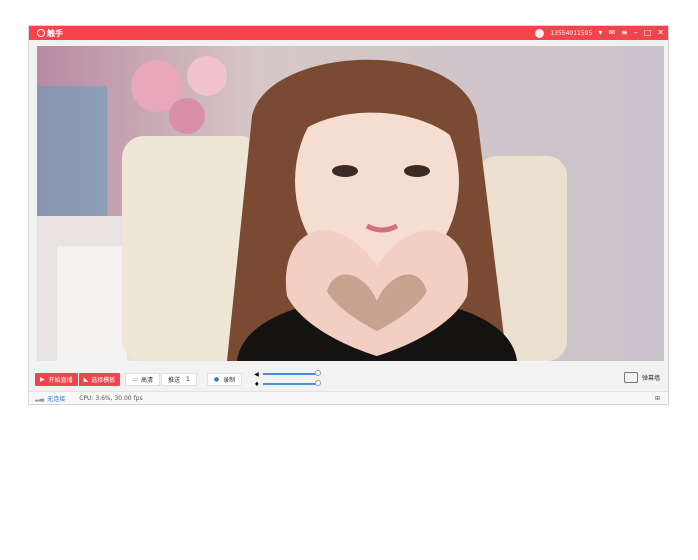 The width and height of the screenshot is (698, 560). Describe the element at coordinates (657, 398) in the screenshot. I see `layout-icon: ⊞` at that location.